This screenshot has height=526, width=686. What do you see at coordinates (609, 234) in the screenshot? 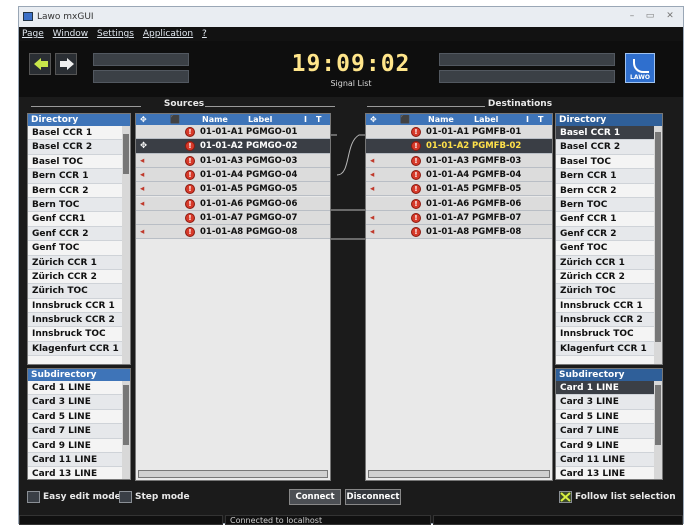
I see `destination-directory-item: Genf CCR 2` at bounding box center [609, 234].